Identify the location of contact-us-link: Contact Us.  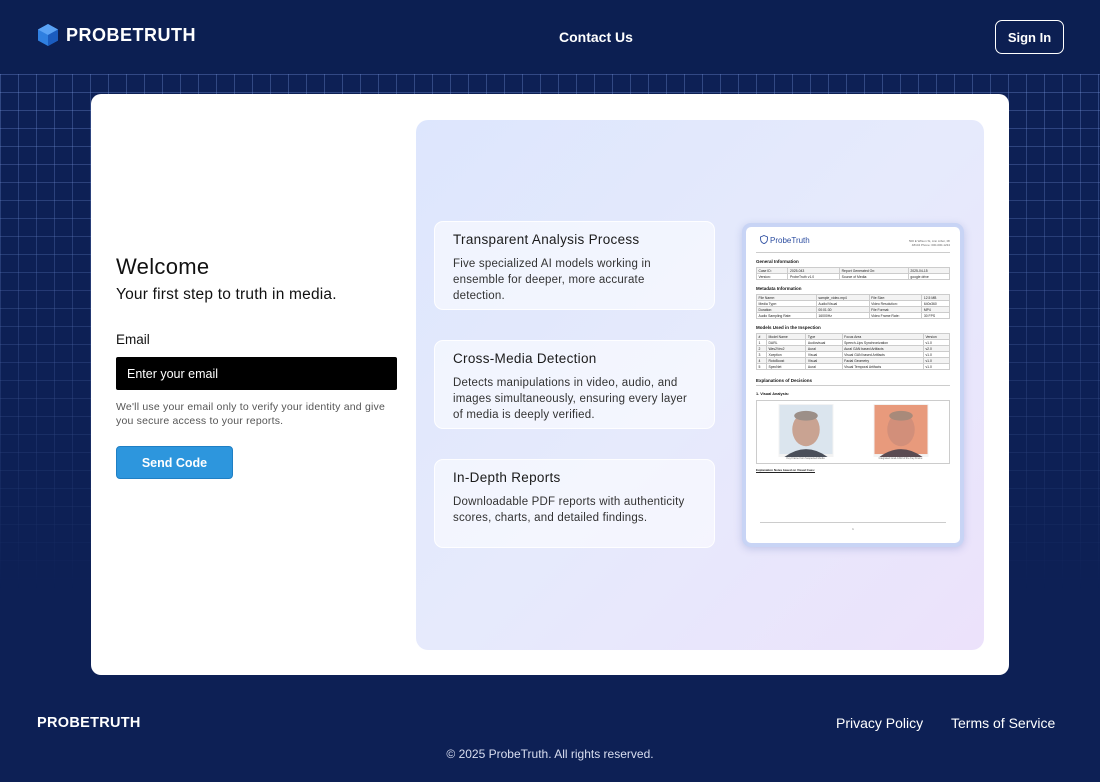
(596, 37).